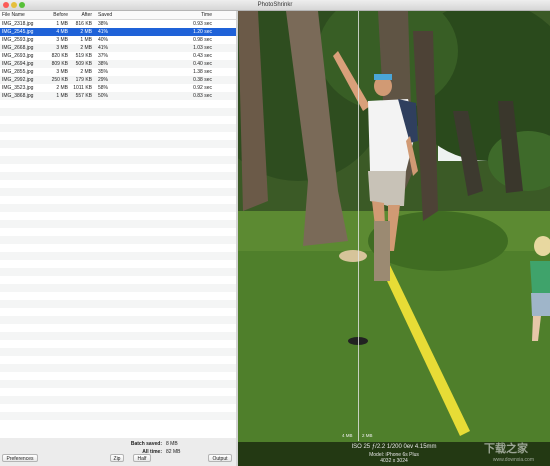 The image size is (550, 466). I want to click on batch-saved-value: 8 MB, so click(172, 444).